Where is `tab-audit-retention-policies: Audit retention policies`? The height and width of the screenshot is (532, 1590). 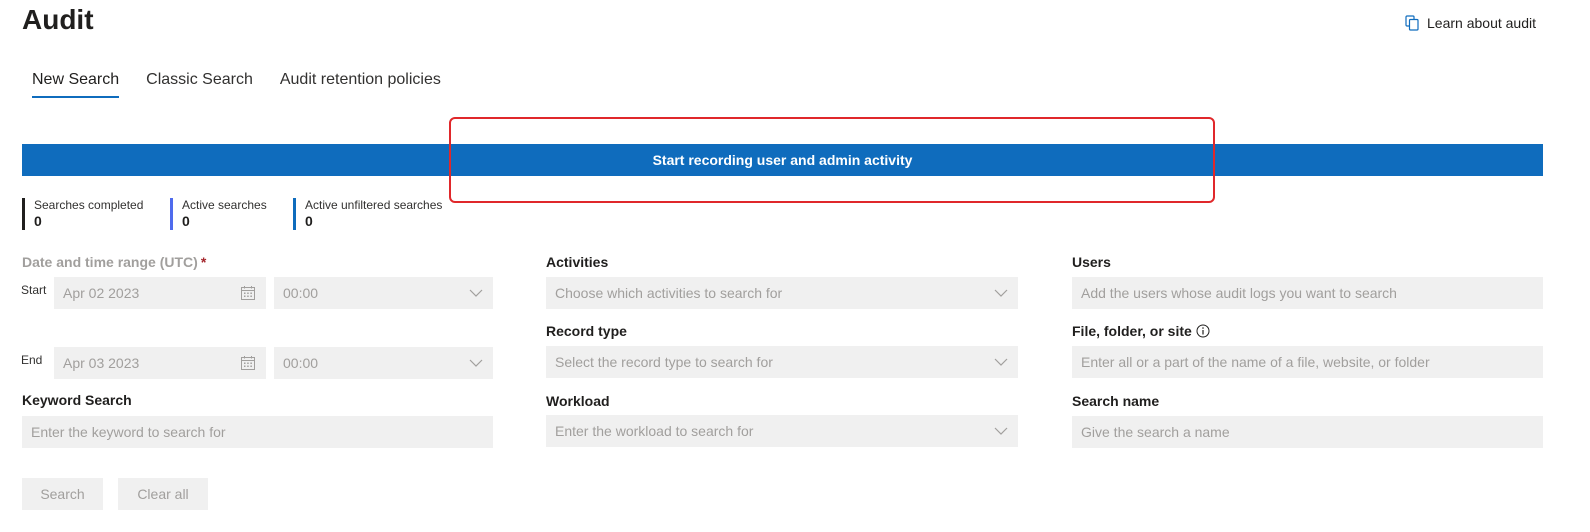 tab-audit-retention-policies: Audit retention policies is located at coordinates (360, 83).